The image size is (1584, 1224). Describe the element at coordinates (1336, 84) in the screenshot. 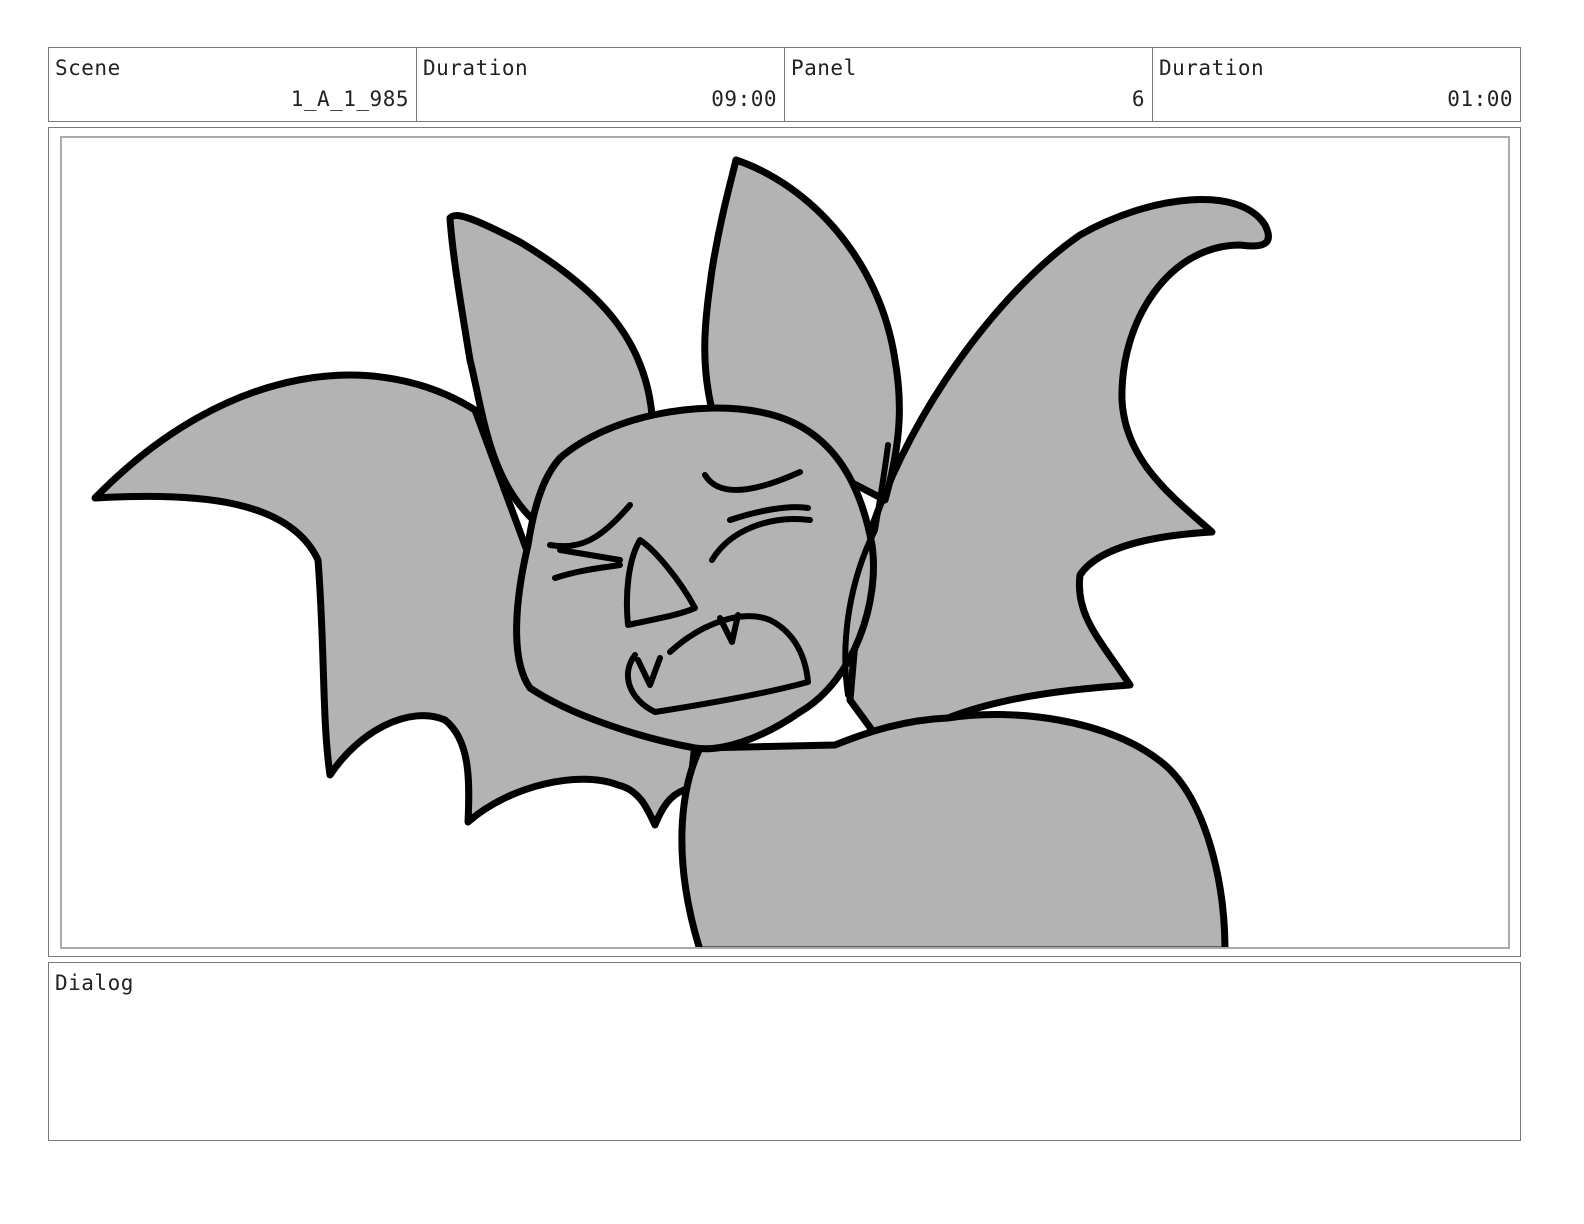

I see `panel-duration-cell: Duration 01:00` at that location.